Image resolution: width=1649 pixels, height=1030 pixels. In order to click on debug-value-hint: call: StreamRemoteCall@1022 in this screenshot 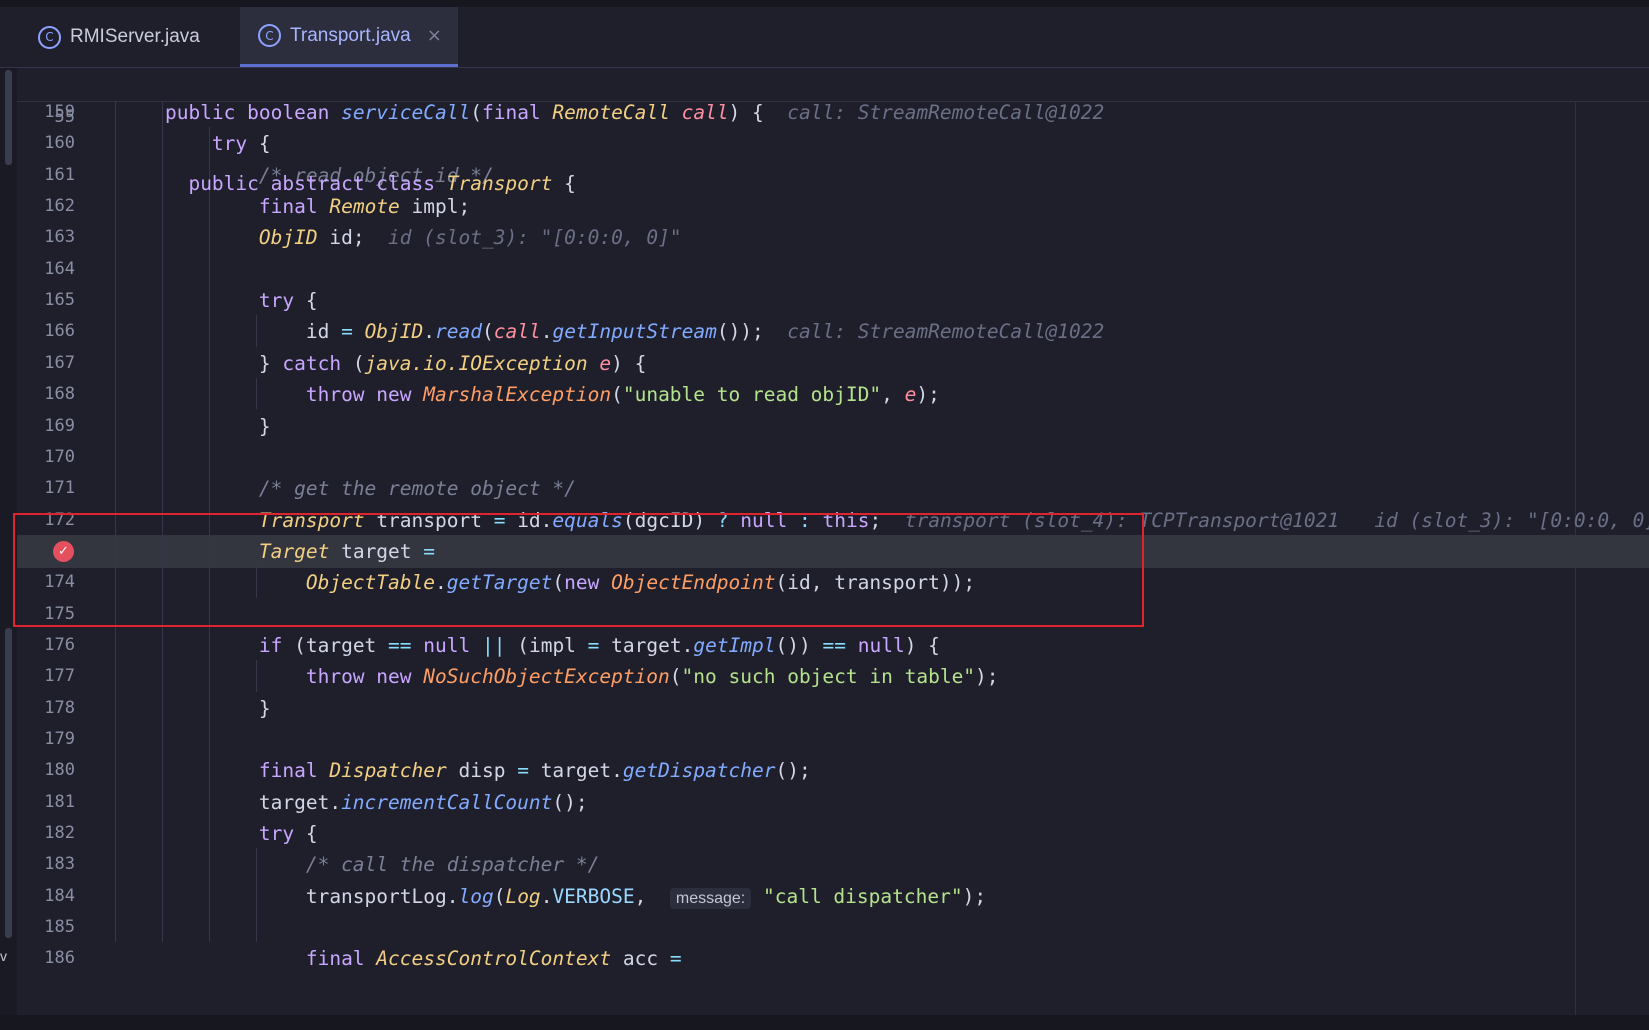, I will do `click(946, 332)`.